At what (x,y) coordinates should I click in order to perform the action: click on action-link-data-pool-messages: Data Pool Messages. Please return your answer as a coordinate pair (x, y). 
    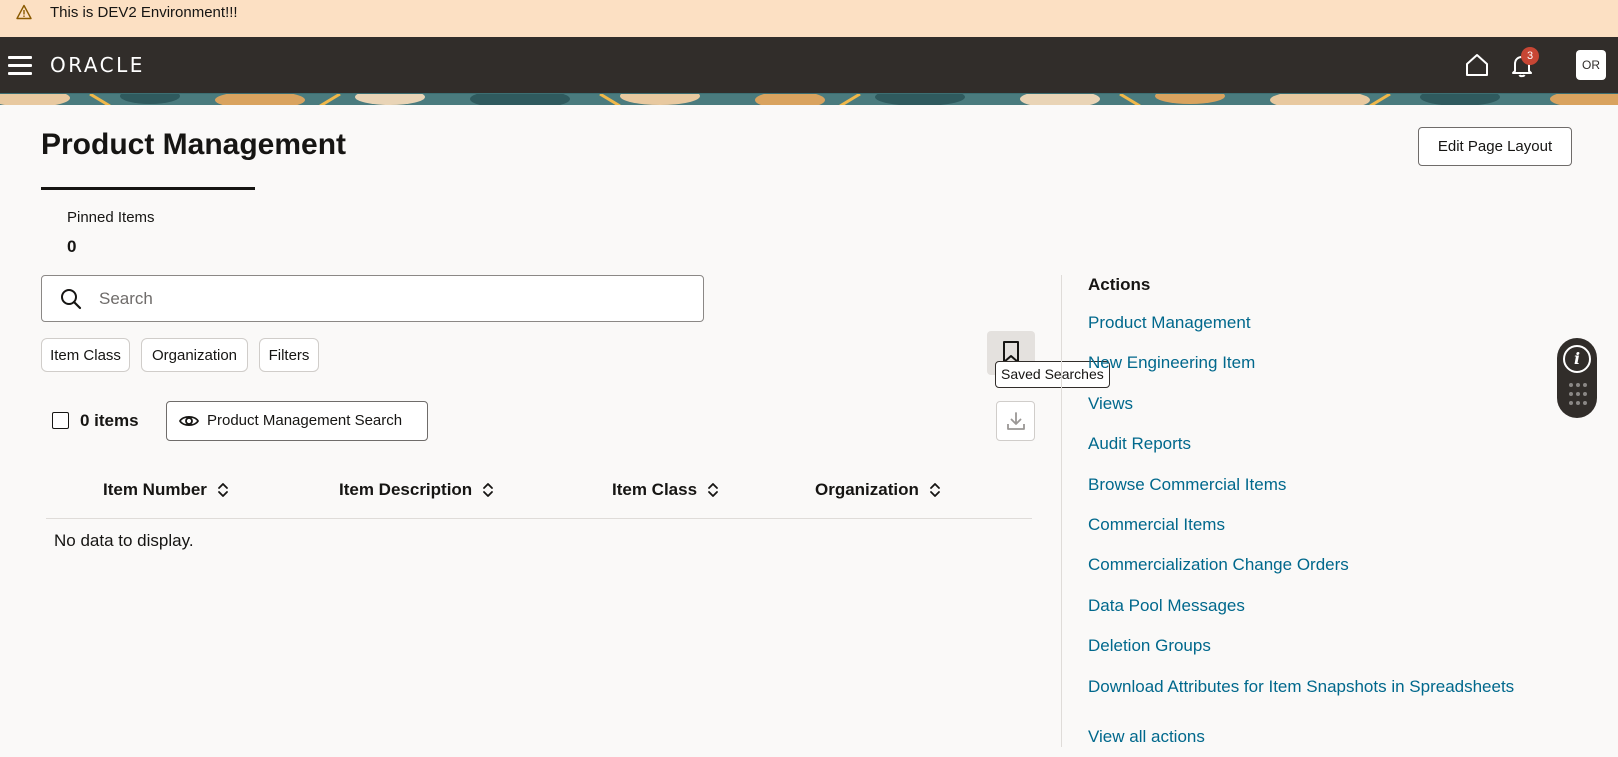
    Looking at the image, I should click on (1166, 606).